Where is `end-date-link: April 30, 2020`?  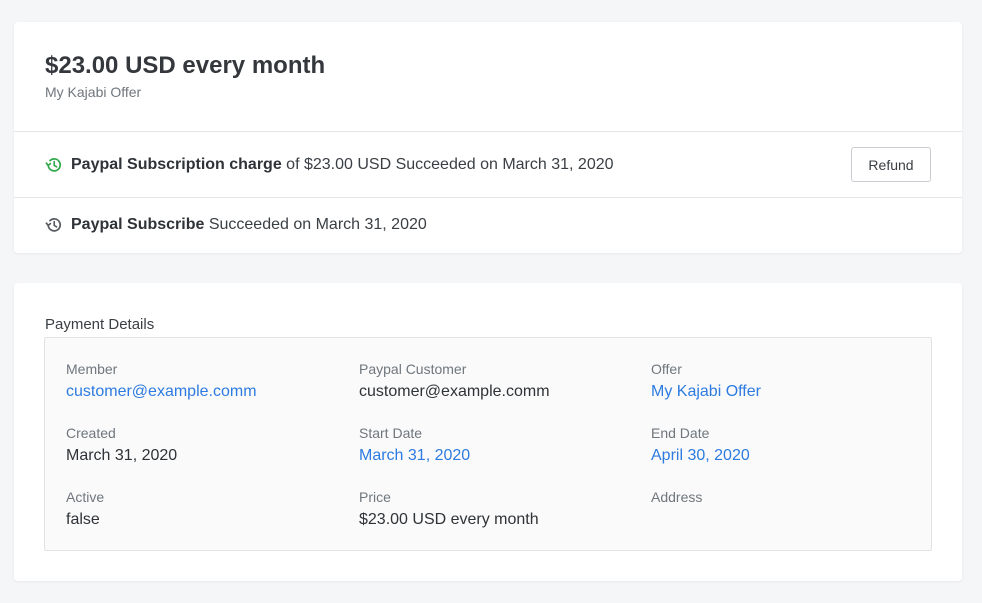
end-date-link: April 30, 2020 is located at coordinates (700, 456).